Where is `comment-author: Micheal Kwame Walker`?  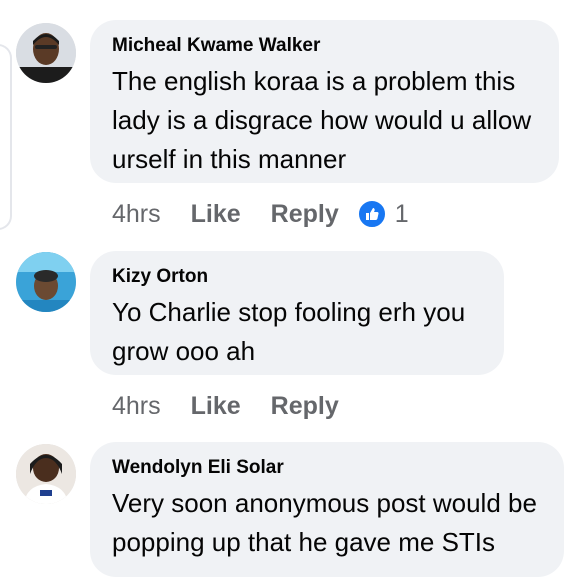 comment-author: Micheal Kwame Walker is located at coordinates (324, 46).